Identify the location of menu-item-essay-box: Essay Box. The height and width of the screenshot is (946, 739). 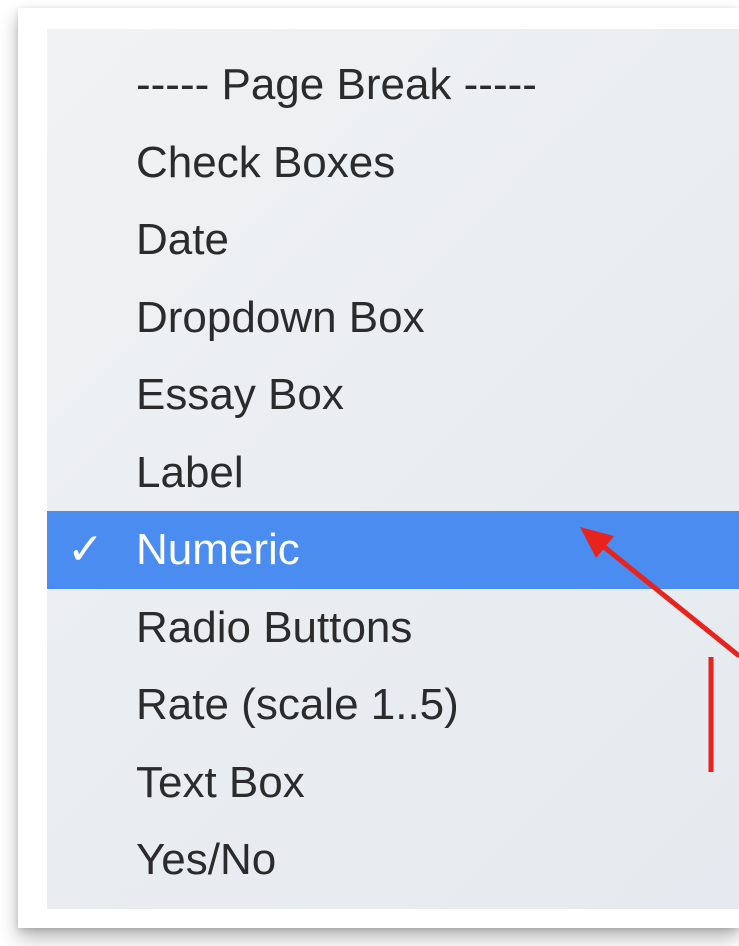
(393, 395).